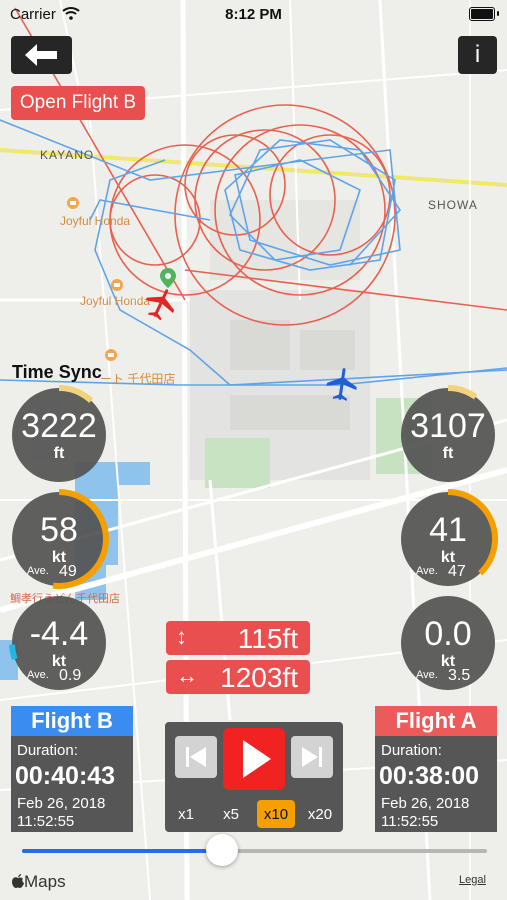 The height and width of the screenshot is (900, 507). I want to click on vspeed-ave-value: 0.9, so click(70, 675).